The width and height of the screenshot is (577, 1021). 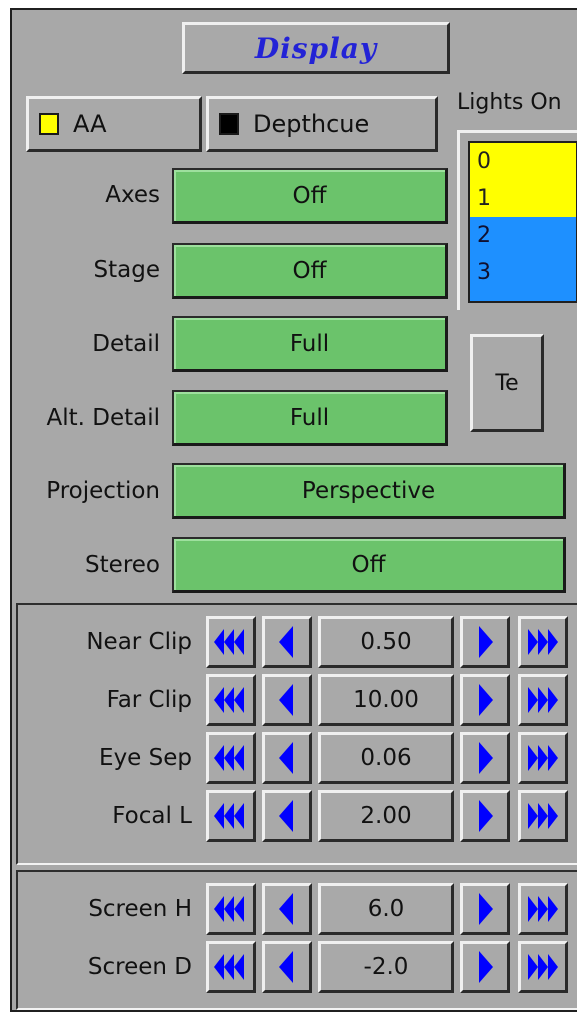 I want to click on alt-detail-value: Full, so click(x=309, y=417).